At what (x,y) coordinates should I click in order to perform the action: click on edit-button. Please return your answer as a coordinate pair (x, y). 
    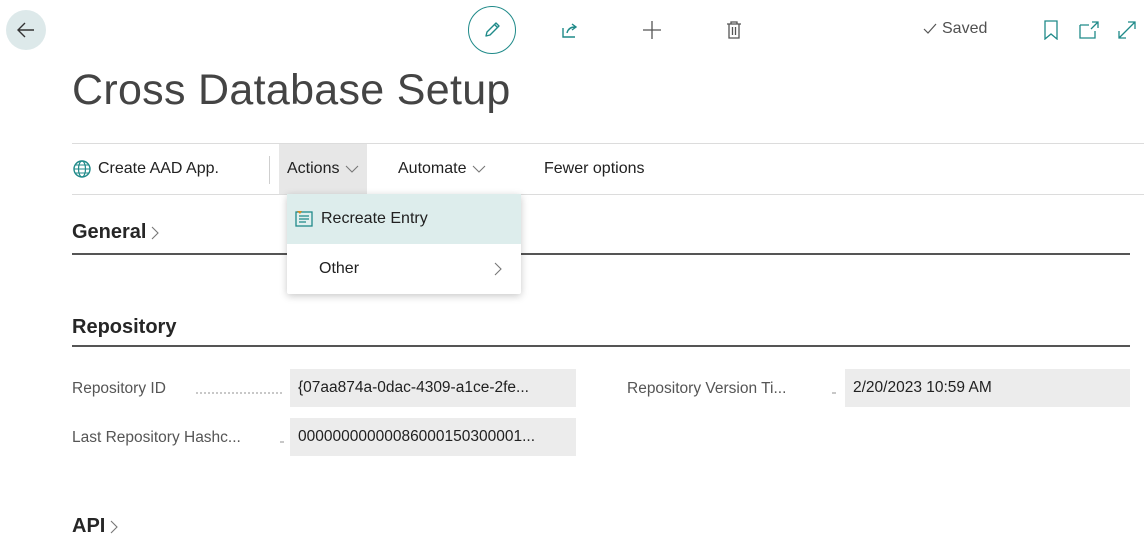
    Looking at the image, I should click on (492, 30).